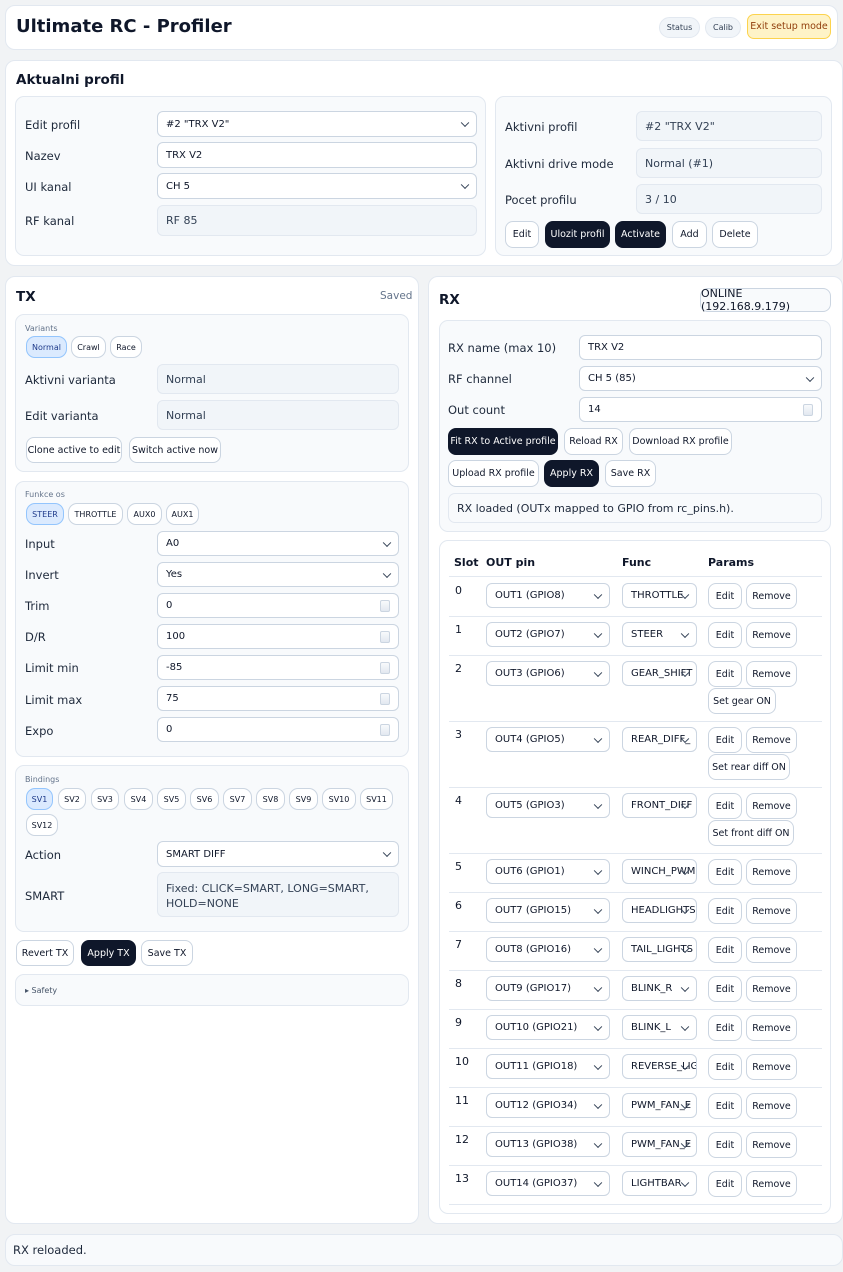 The height and width of the screenshot is (1272, 843). What do you see at coordinates (72, 799) in the screenshot?
I see `binding-sv2: SV2` at bounding box center [72, 799].